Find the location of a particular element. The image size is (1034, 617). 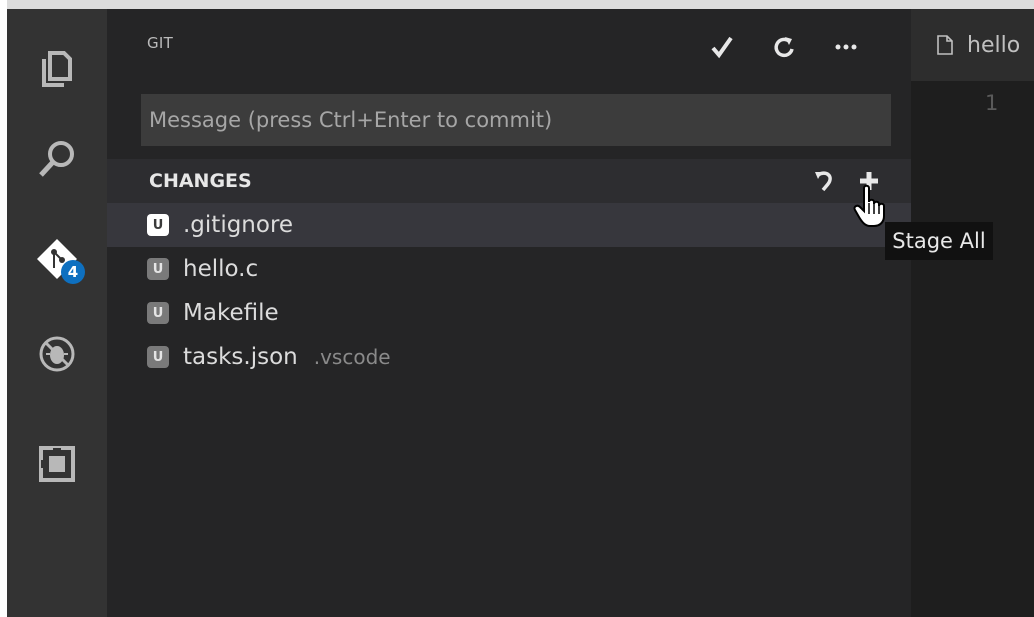

tab-hello: hello is located at coordinates (972, 45).